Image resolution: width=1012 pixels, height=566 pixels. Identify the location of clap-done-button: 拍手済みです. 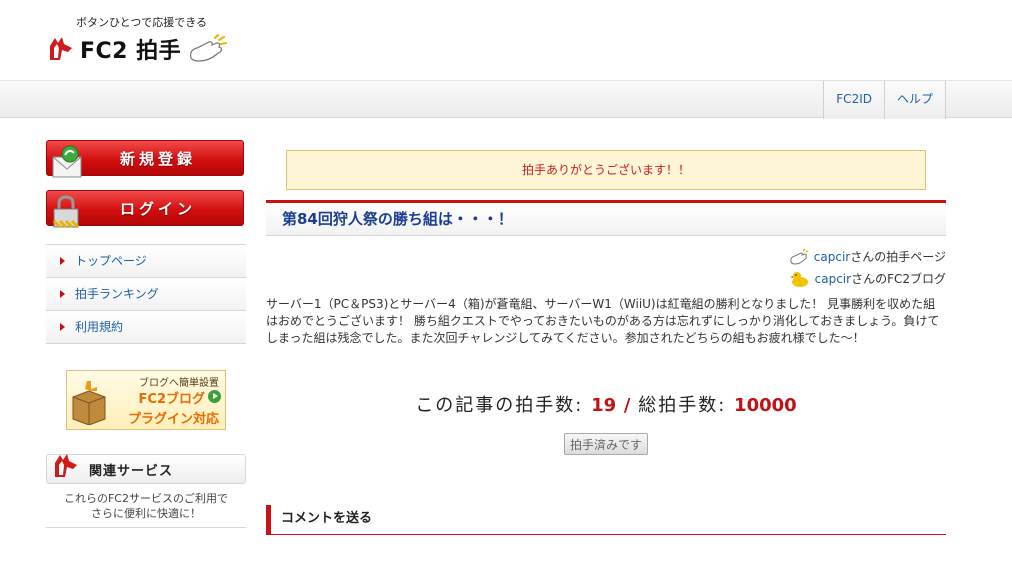
(606, 444).